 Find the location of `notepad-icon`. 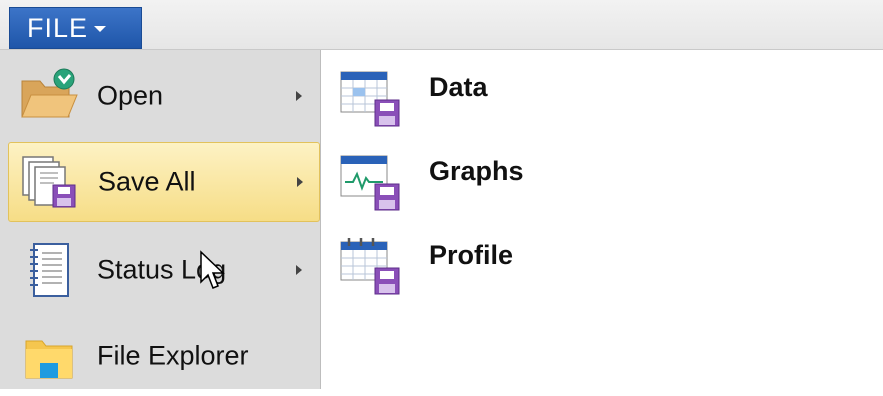

notepad-icon is located at coordinates (49, 270).